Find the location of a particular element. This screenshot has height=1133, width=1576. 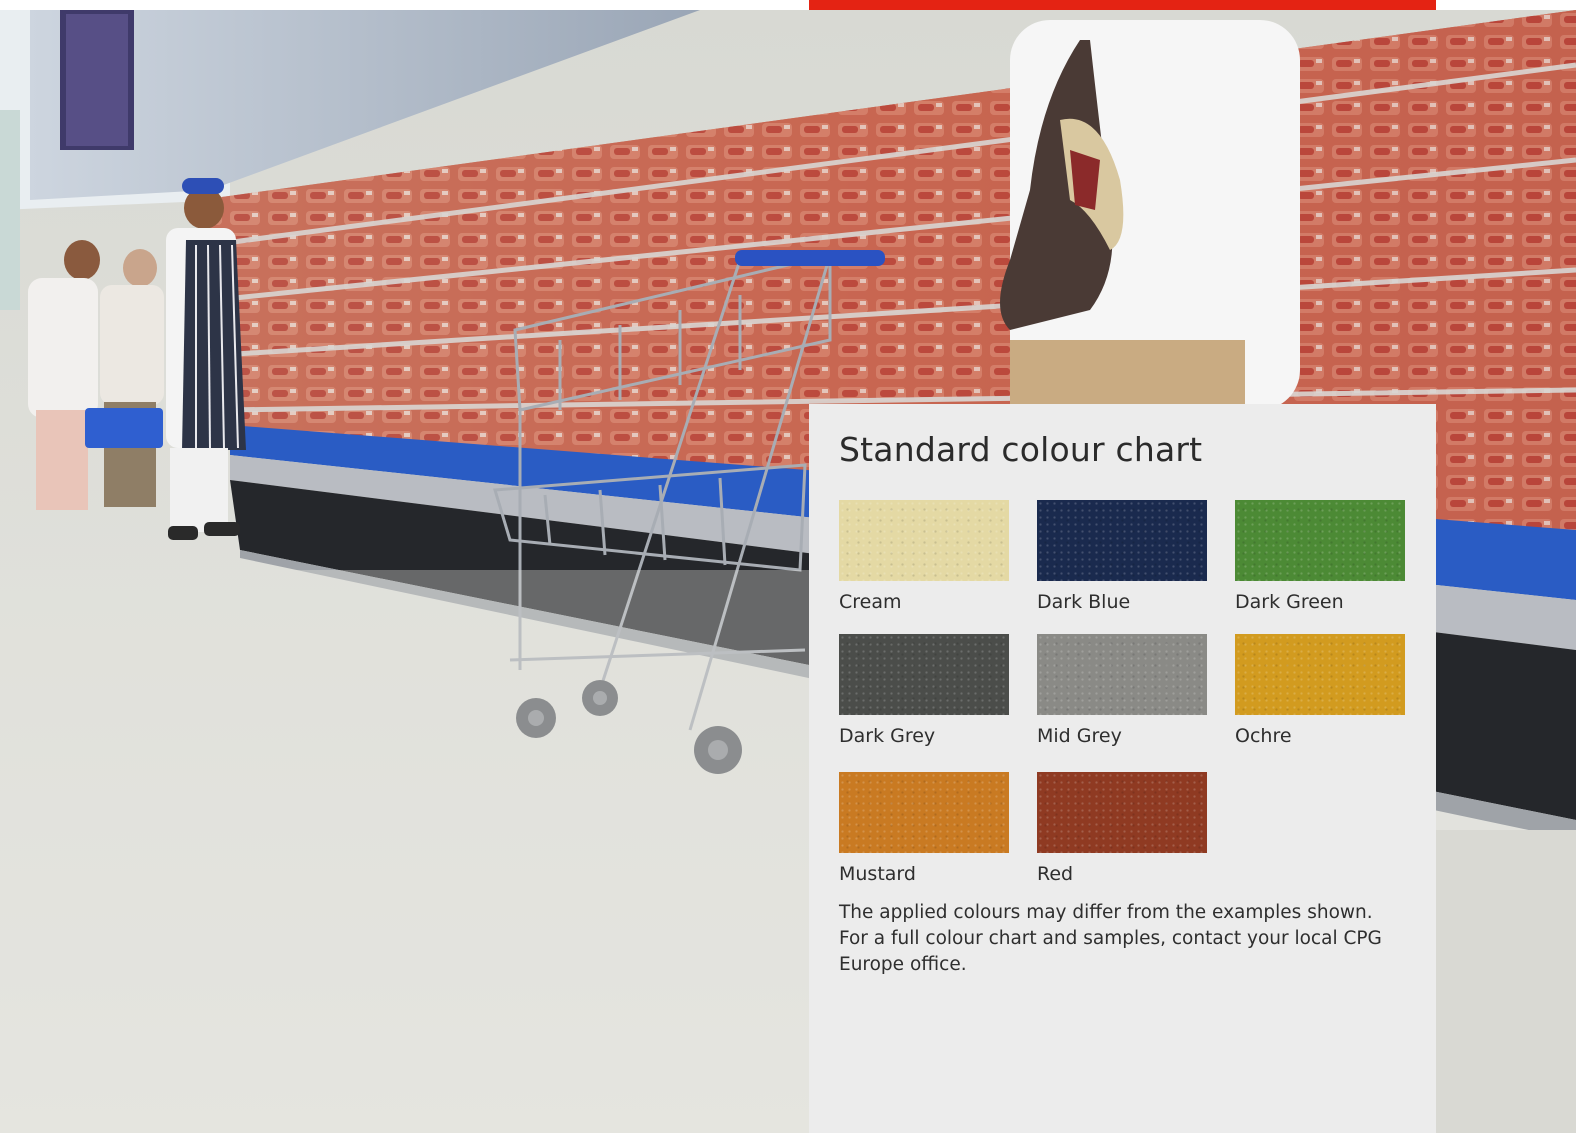

colour-chart-title: Standard colour chart is located at coordinates (1021, 449).